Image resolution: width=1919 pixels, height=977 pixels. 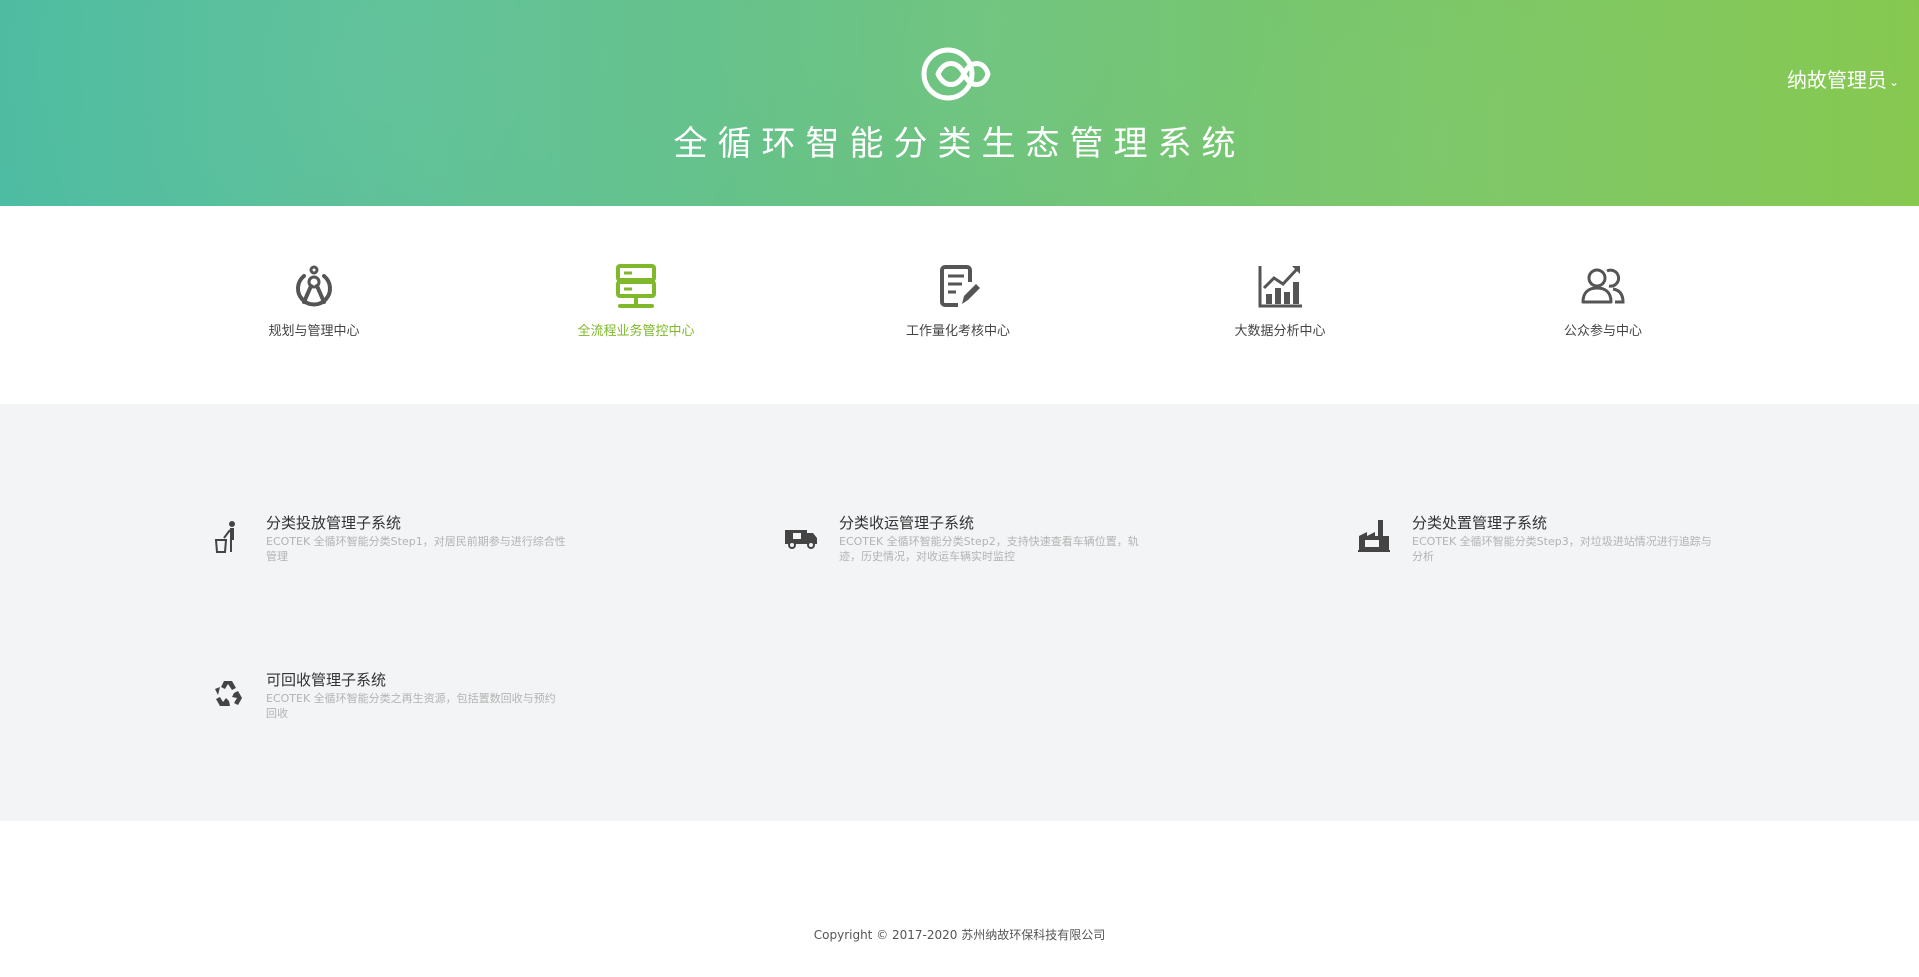 I want to click on recycle-icon, so click(x=228, y=693).